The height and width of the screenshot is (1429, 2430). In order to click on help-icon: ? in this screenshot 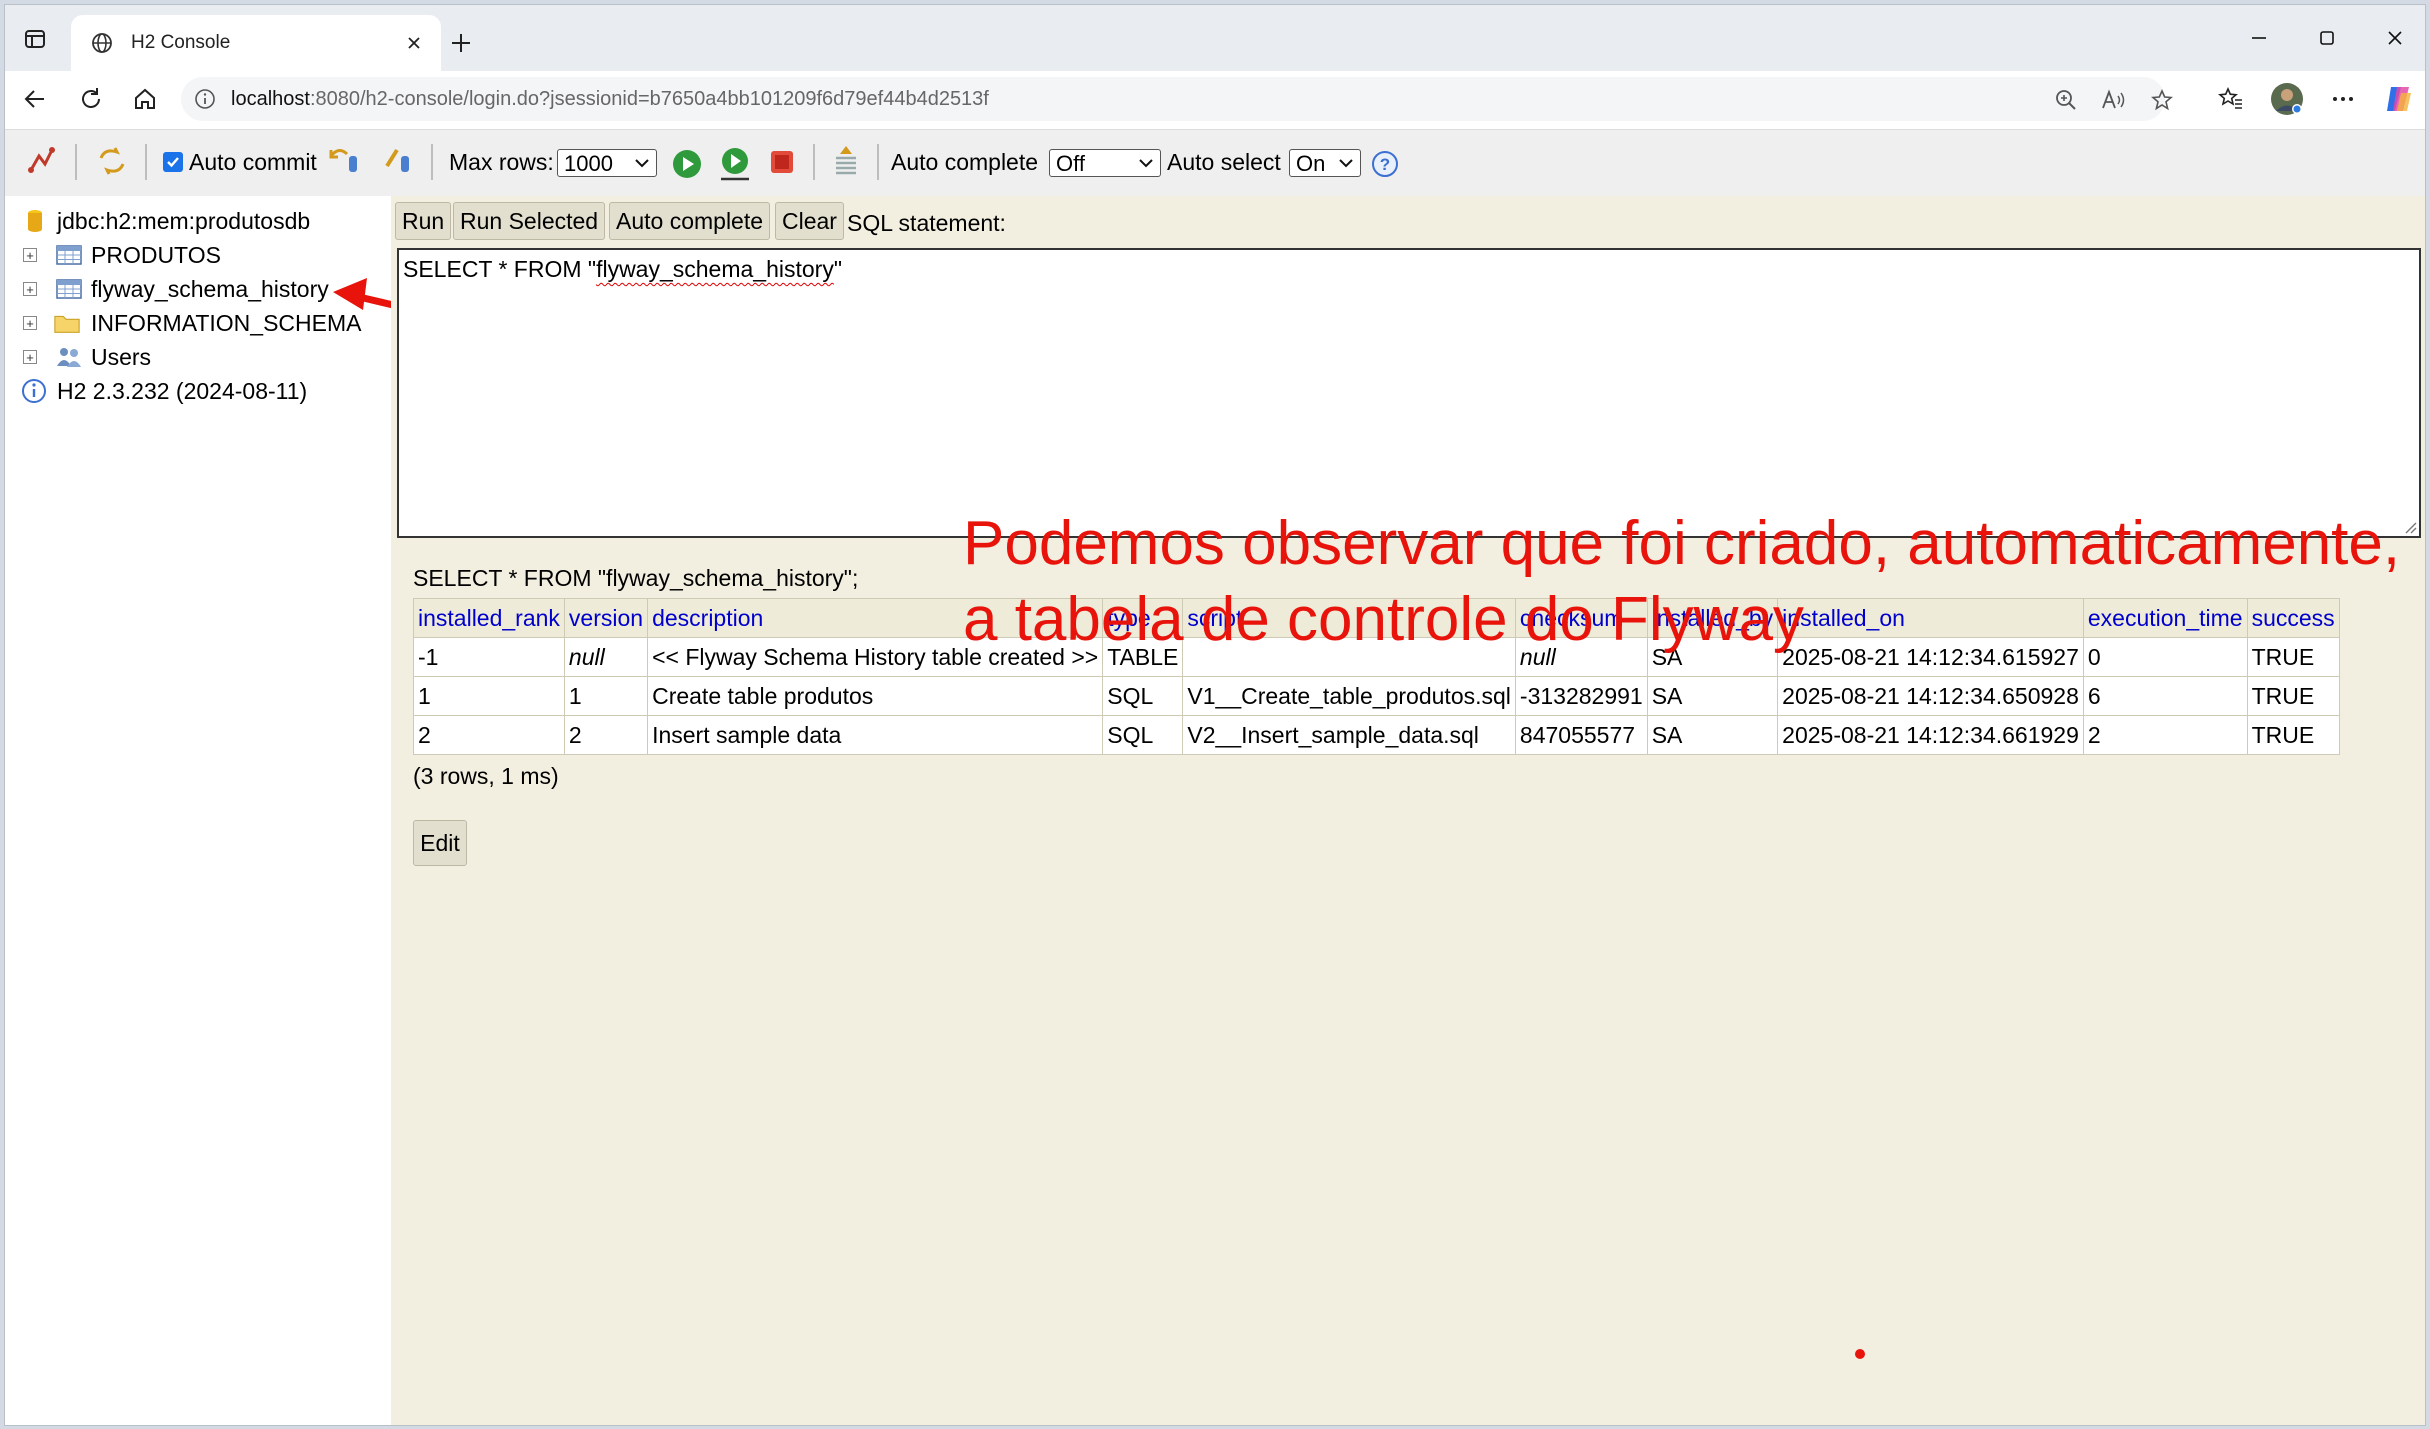, I will do `click(1385, 167)`.